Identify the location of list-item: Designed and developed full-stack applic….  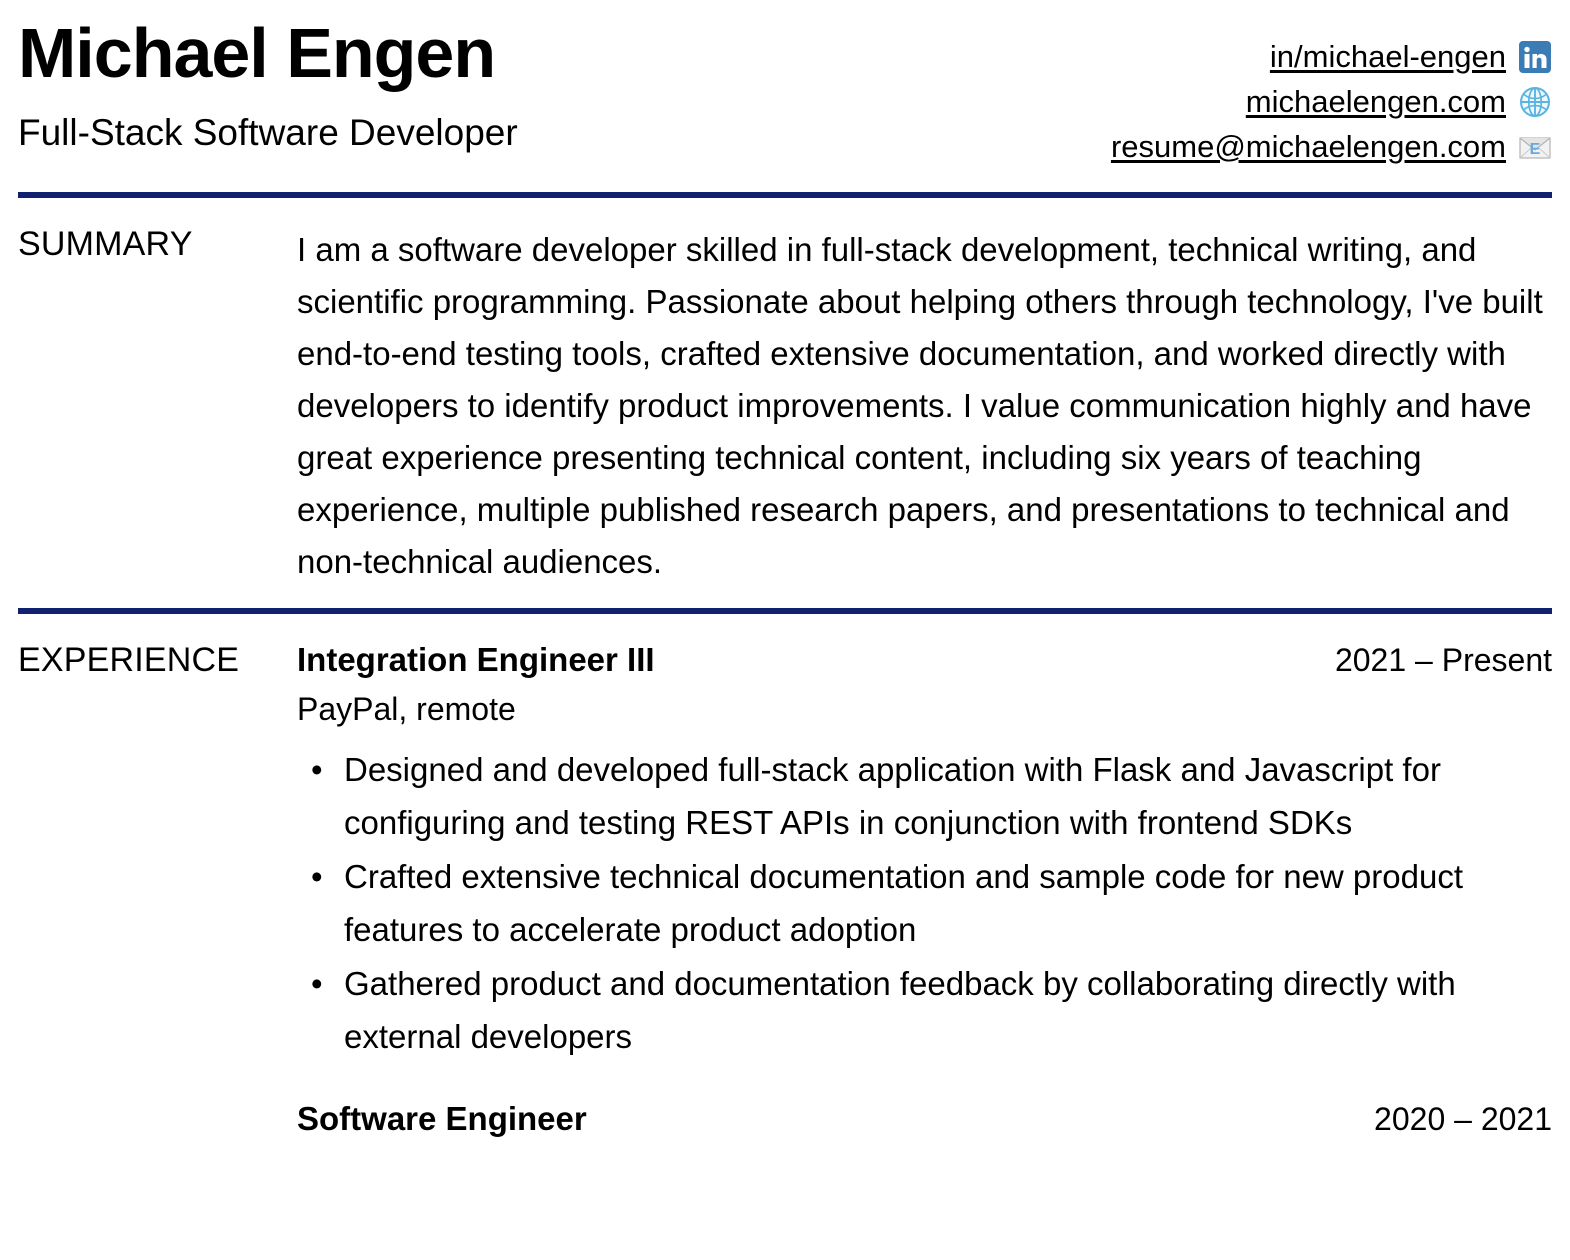
(924, 796).